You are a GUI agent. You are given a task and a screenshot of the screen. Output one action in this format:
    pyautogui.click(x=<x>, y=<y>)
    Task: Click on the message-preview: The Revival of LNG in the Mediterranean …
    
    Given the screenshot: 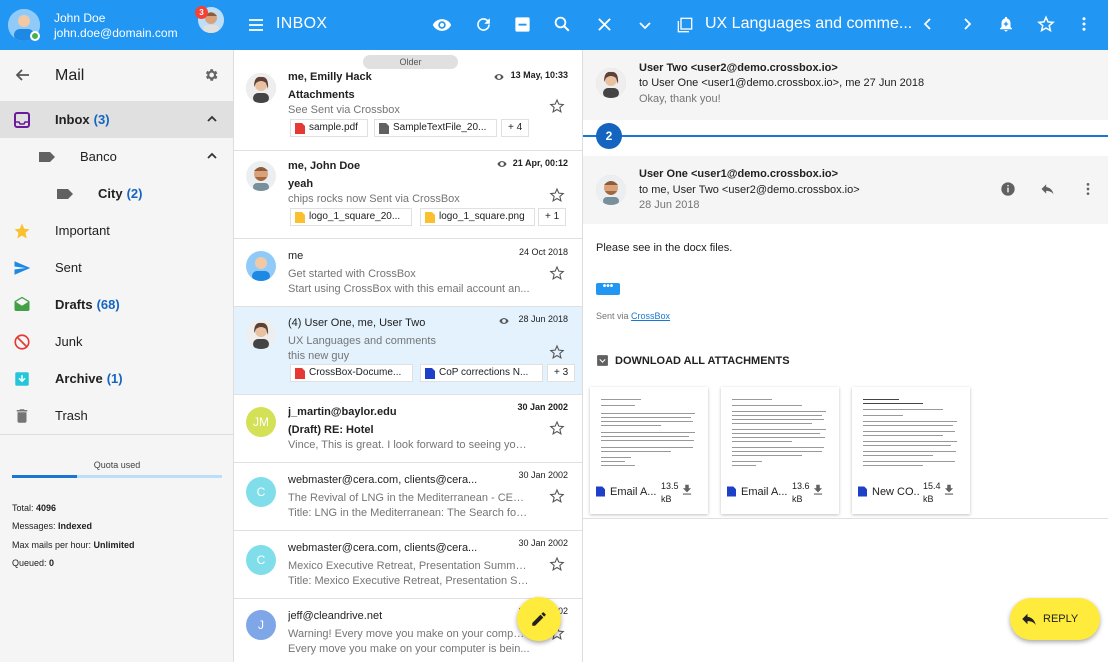 What is the action you would take?
    pyautogui.click(x=409, y=498)
    